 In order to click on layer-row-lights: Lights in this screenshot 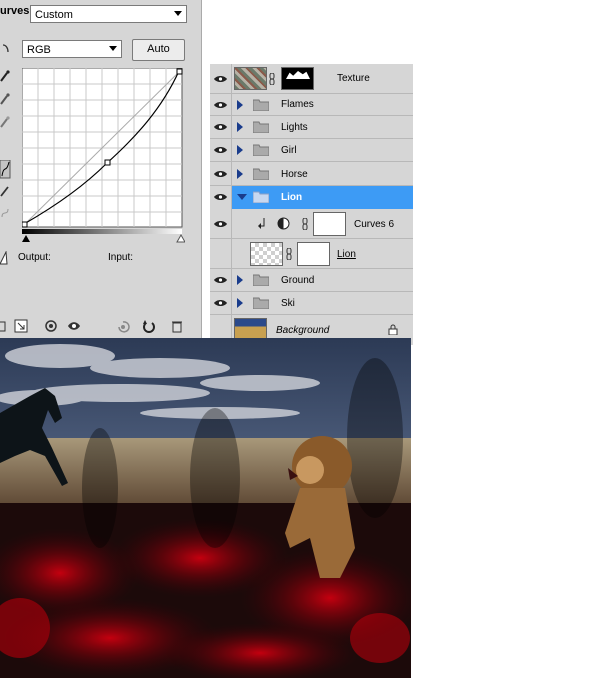, I will do `click(311, 127)`.